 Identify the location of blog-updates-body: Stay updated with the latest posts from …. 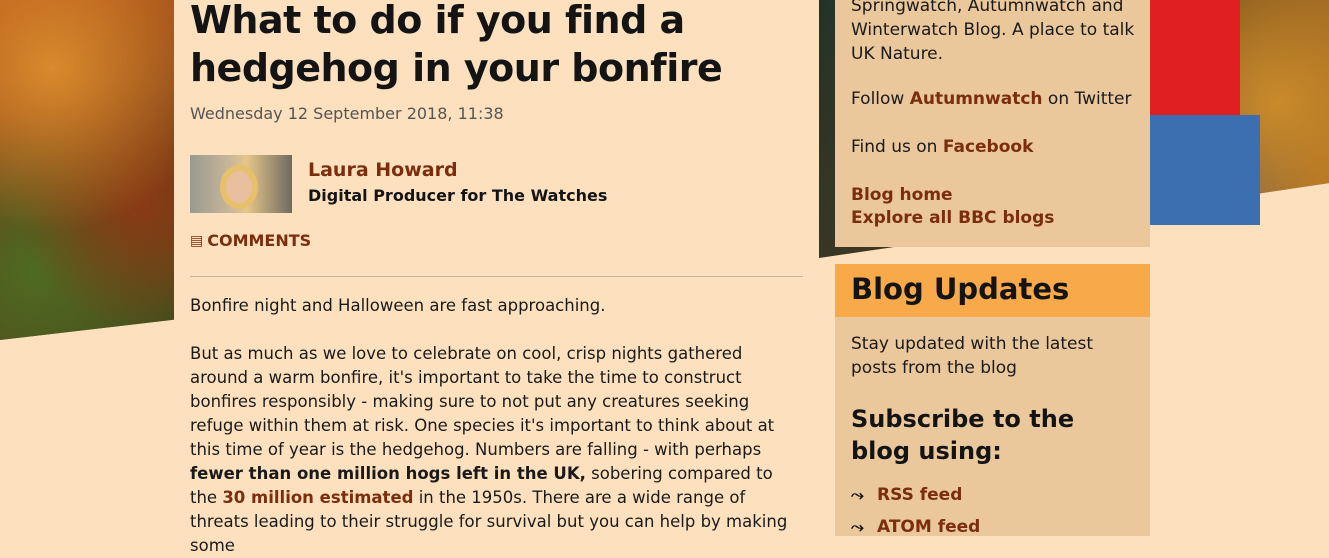
(992, 427).